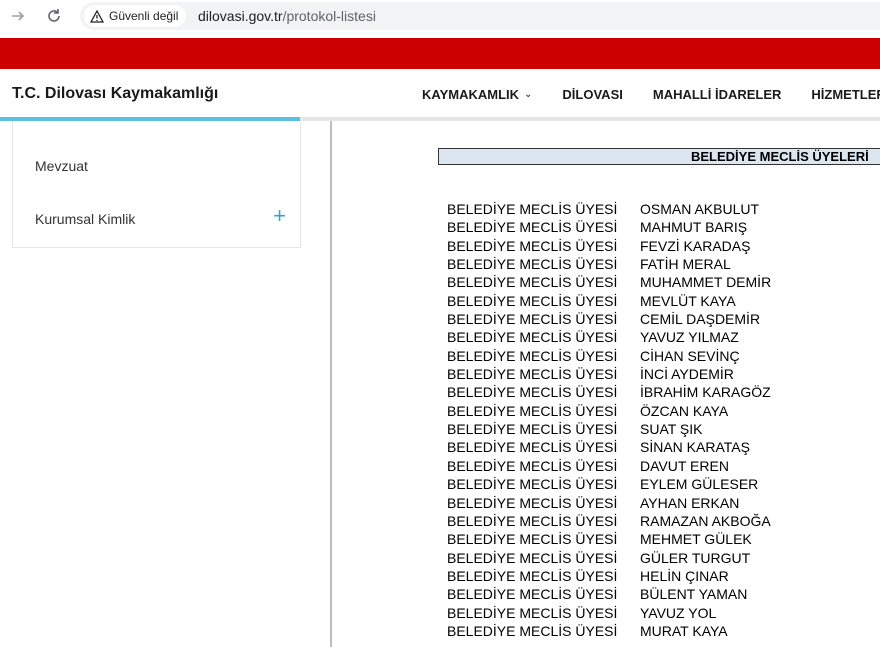 The width and height of the screenshot is (880, 647). Describe the element at coordinates (144, 16) in the screenshot. I see `security-label: Güvenli değil` at that location.